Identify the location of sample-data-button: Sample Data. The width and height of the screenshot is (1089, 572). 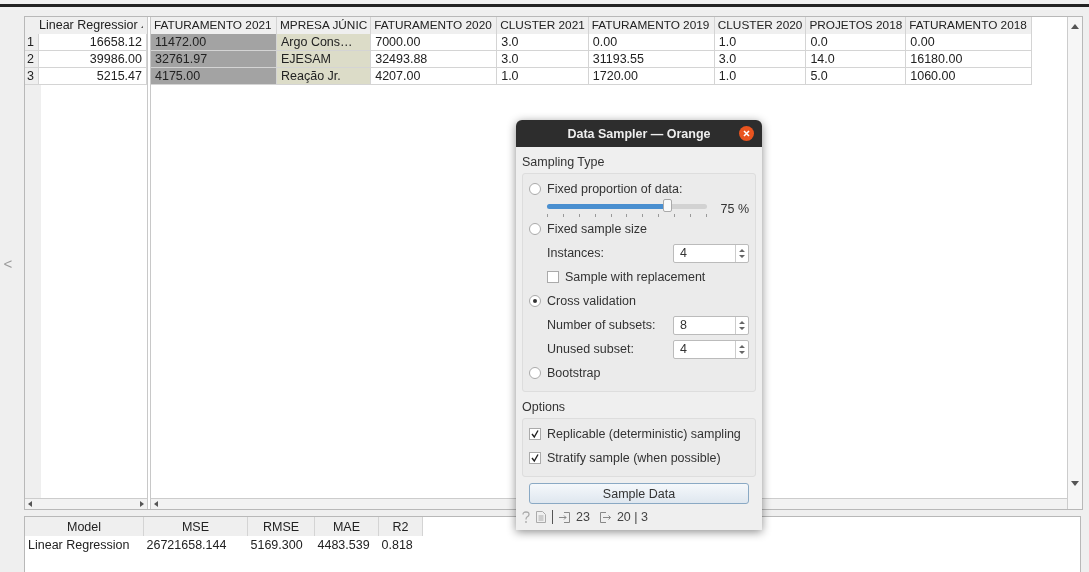
(639, 493).